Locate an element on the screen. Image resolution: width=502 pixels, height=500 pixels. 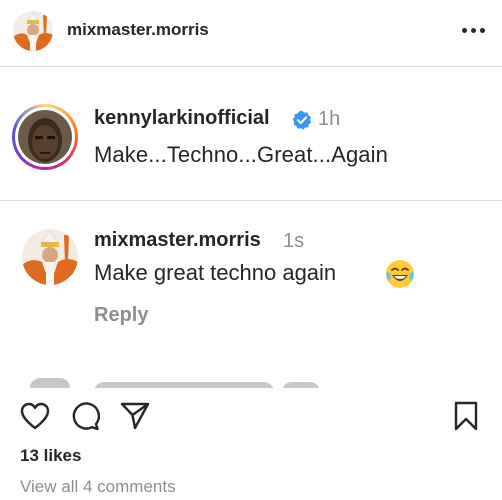
comment-username: kennylarkinofficial is located at coordinates (182, 118).